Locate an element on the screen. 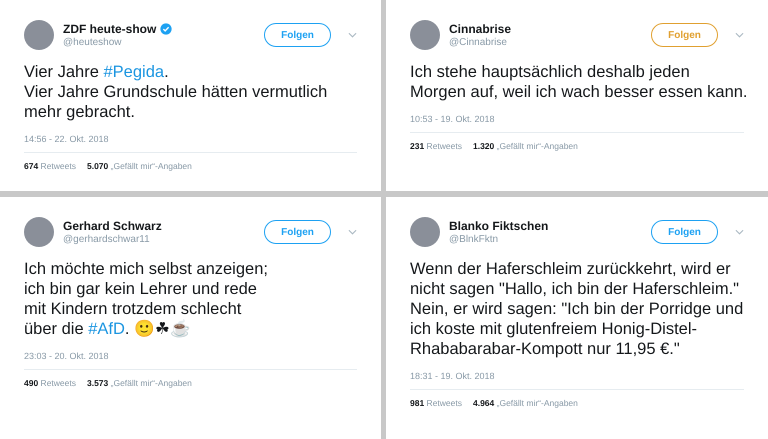  tweet-text: Ich stehe hauptsächlich deshalb jeden Morgen auf, weil ich wach besser essen kann. is located at coordinates (577, 82).